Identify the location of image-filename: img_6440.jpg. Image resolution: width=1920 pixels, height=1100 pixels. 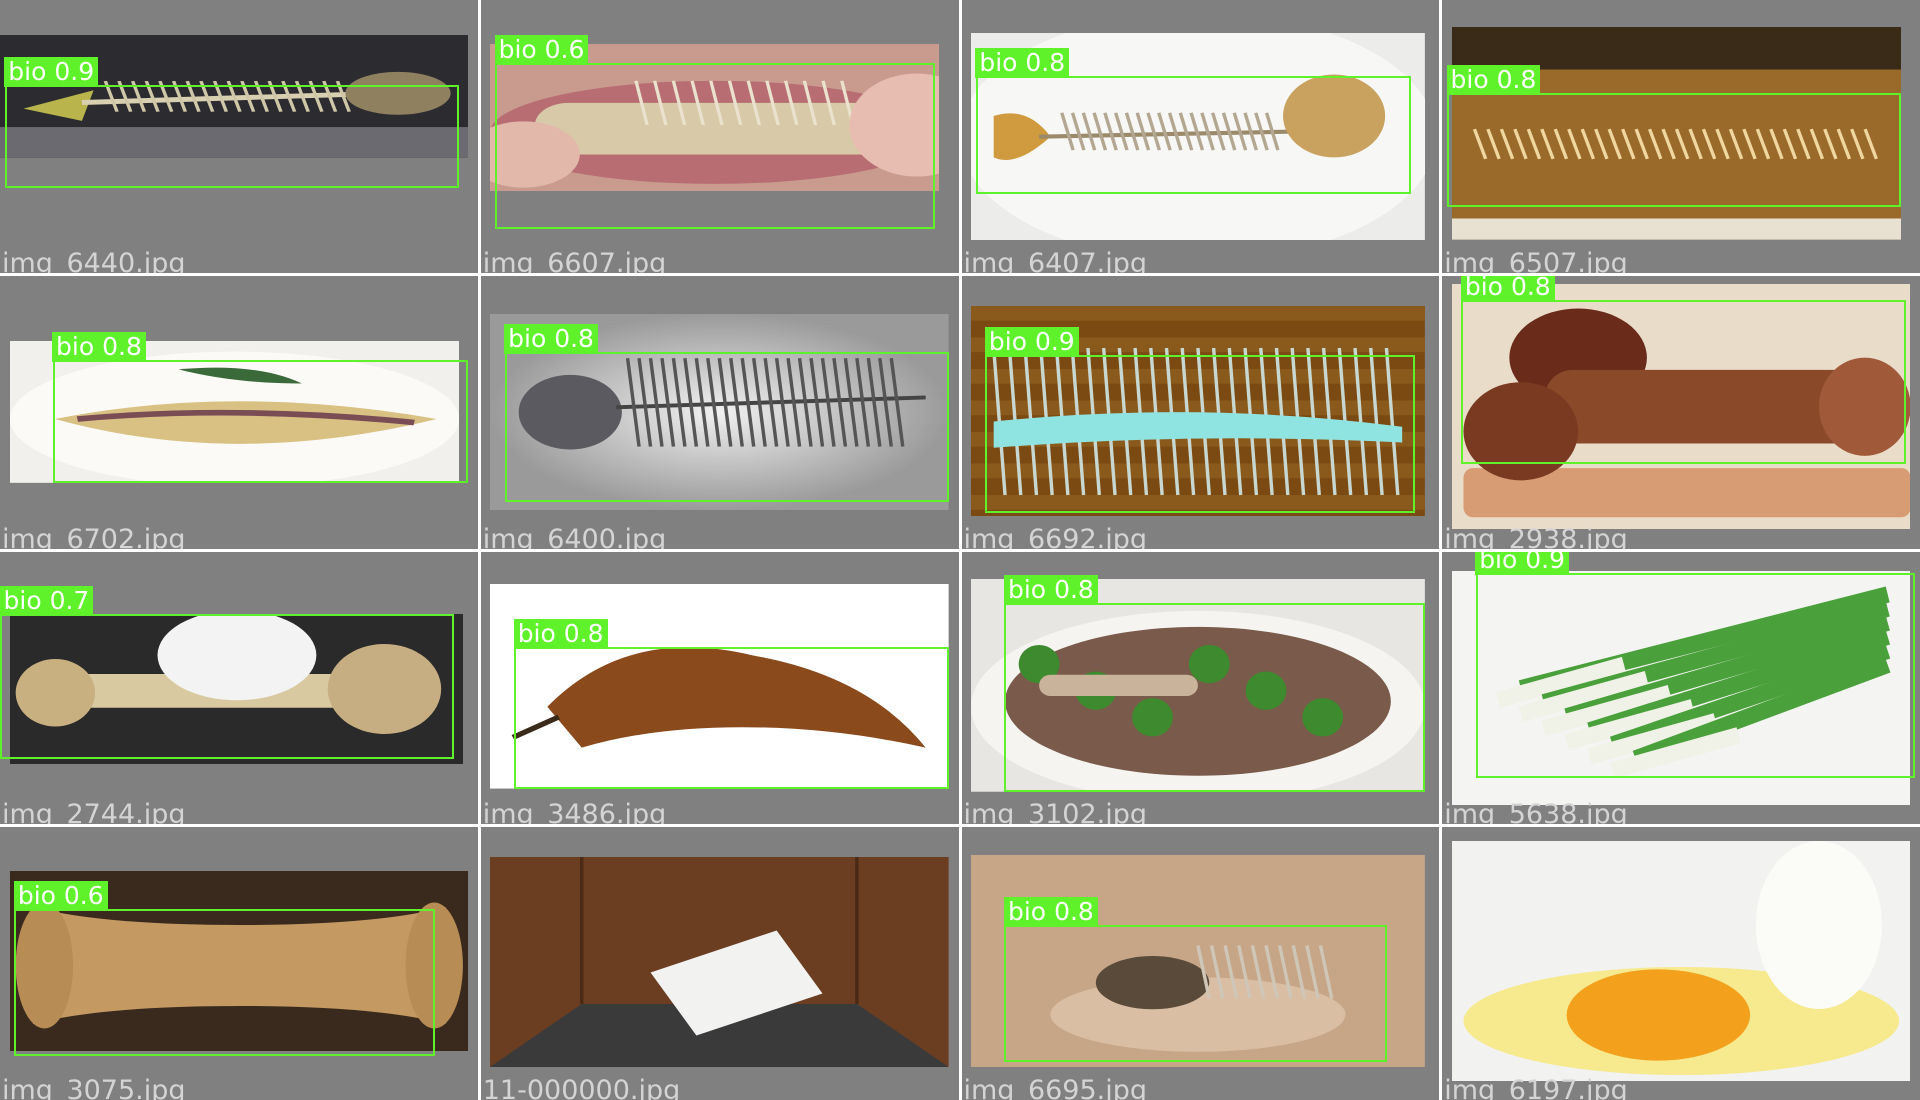
(94, 260).